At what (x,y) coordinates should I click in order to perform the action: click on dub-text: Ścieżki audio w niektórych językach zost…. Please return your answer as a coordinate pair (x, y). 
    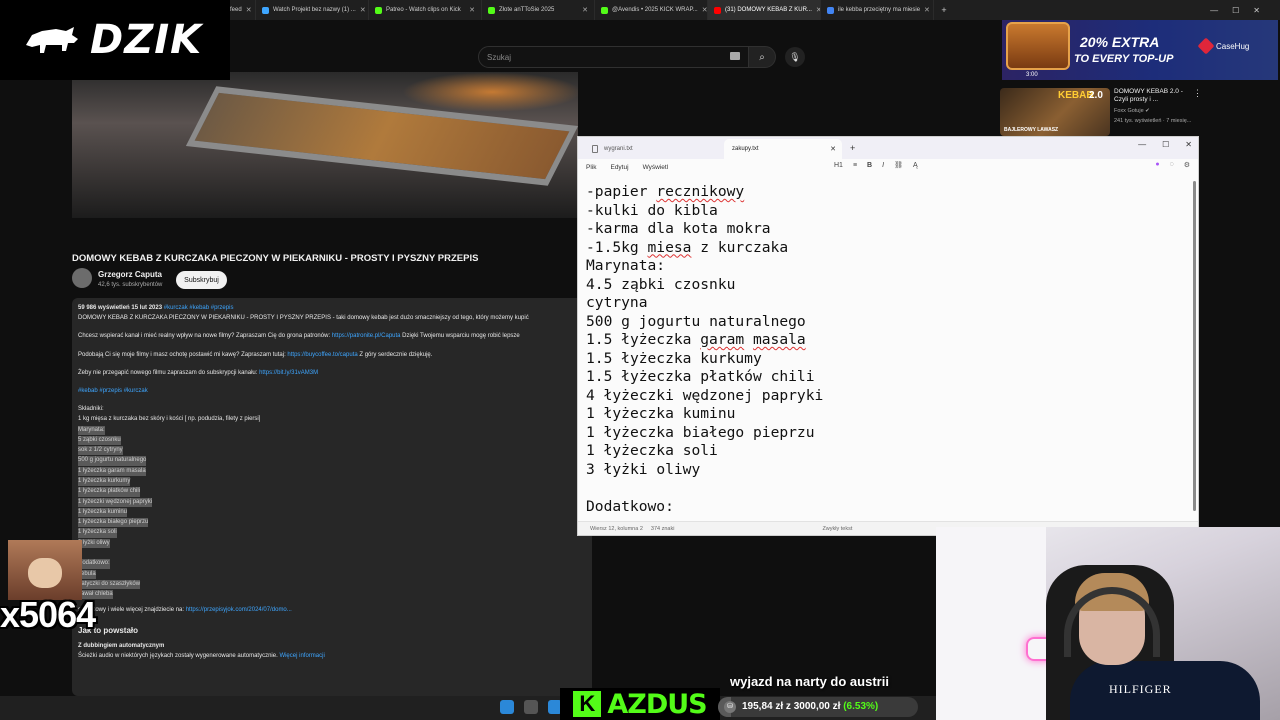
    Looking at the image, I should click on (179, 656).